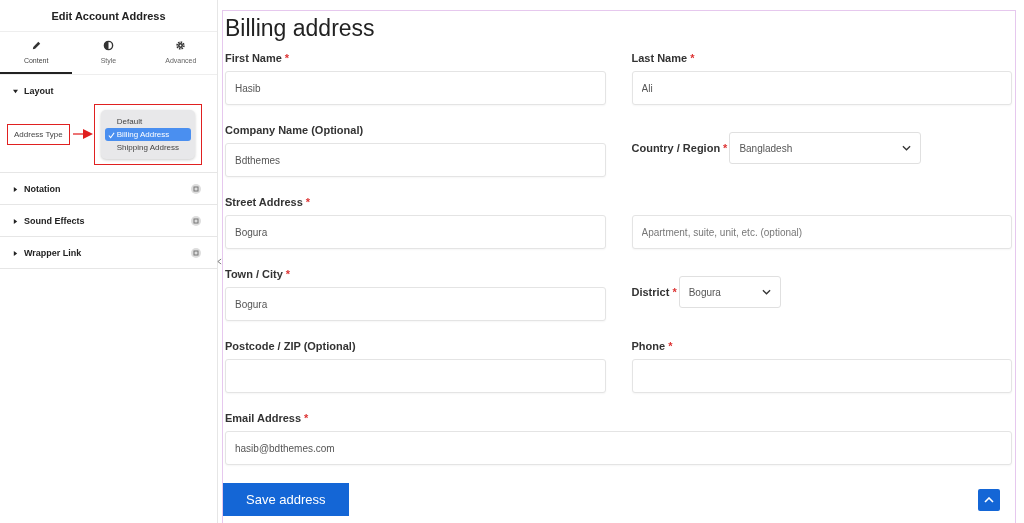  Describe the element at coordinates (33, 90) in the screenshot. I see `section-header: Layout` at that location.